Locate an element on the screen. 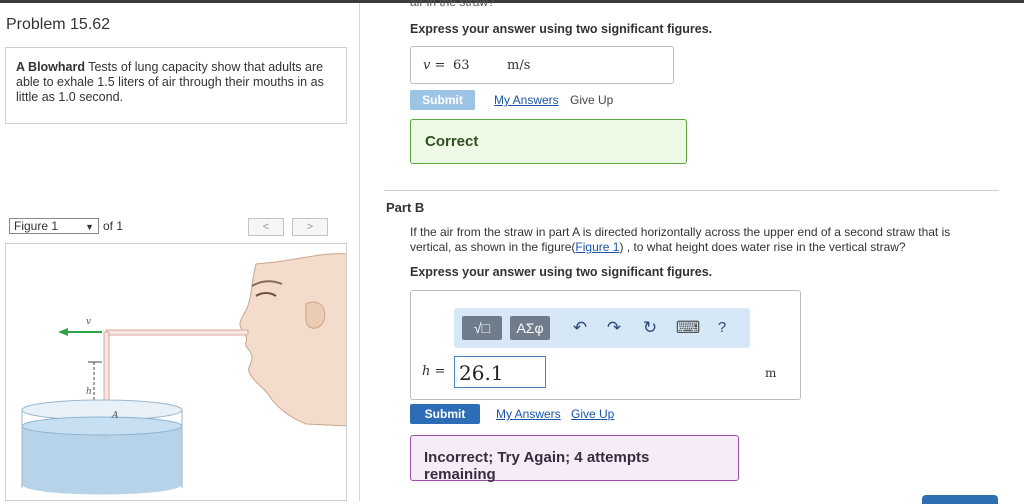 Image resolution: width=1024 pixels, height=504 pixels. velocity-label: v is located at coordinates (88, 322).